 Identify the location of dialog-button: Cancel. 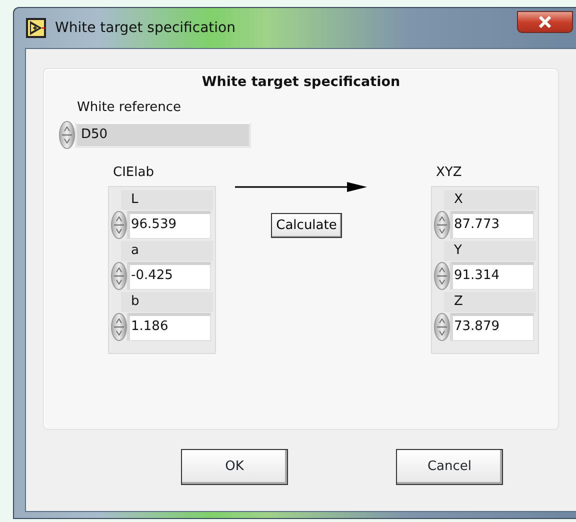
(449, 467).